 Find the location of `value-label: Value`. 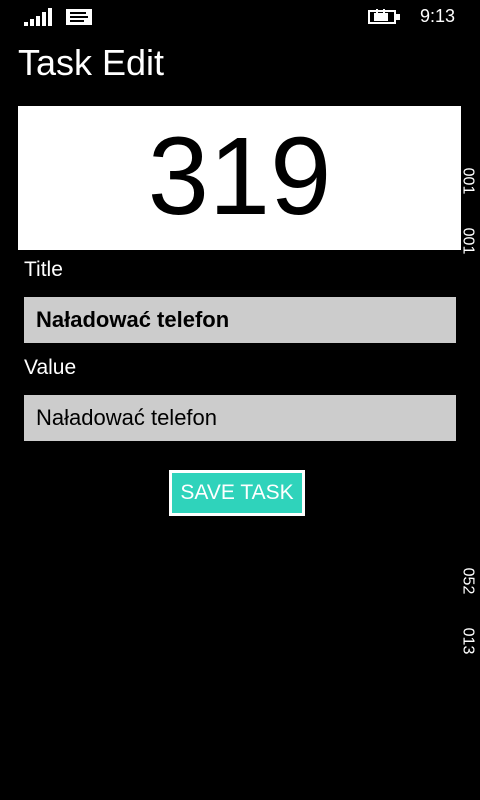

value-label: Value is located at coordinates (50, 367).